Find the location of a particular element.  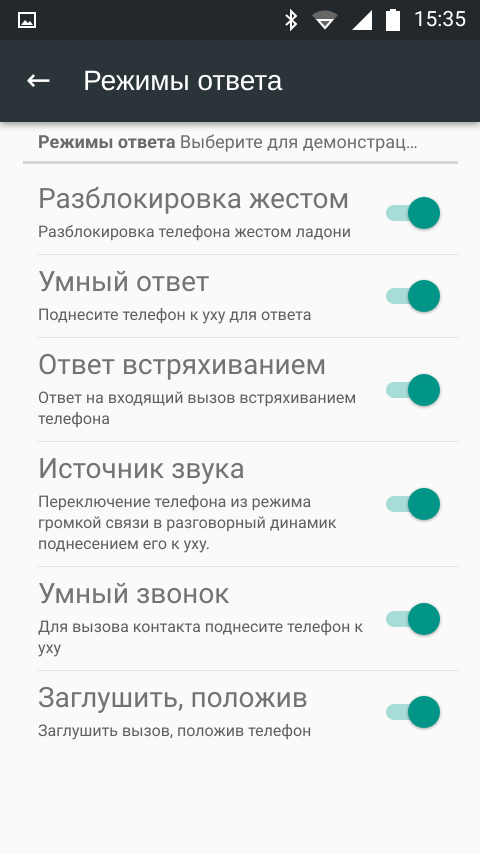

setting-summary: Заглушить вызов, положив телефон is located at coordinates (175, 730).